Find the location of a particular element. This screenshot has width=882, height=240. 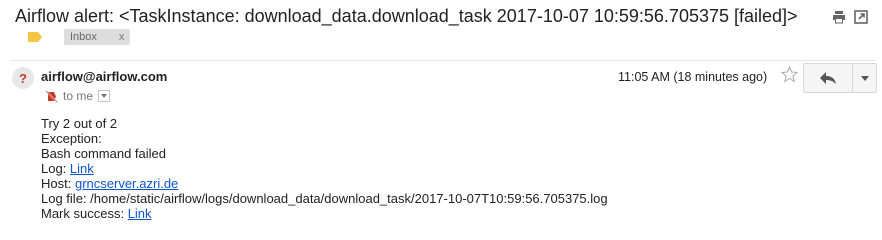

star-icon is located at coordinates (789, 74).